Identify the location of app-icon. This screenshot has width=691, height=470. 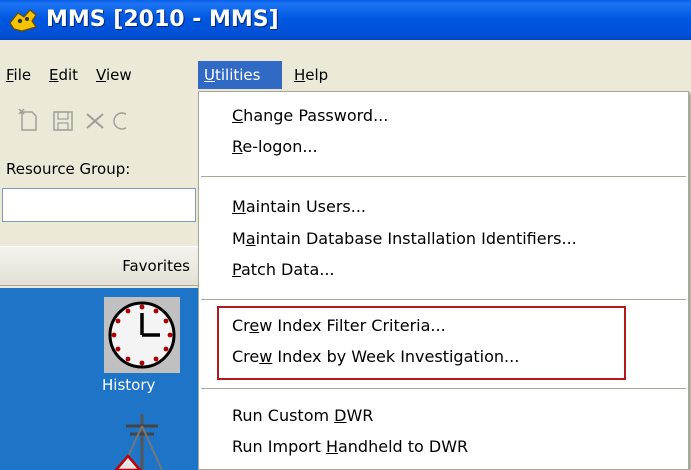
(23, 20).